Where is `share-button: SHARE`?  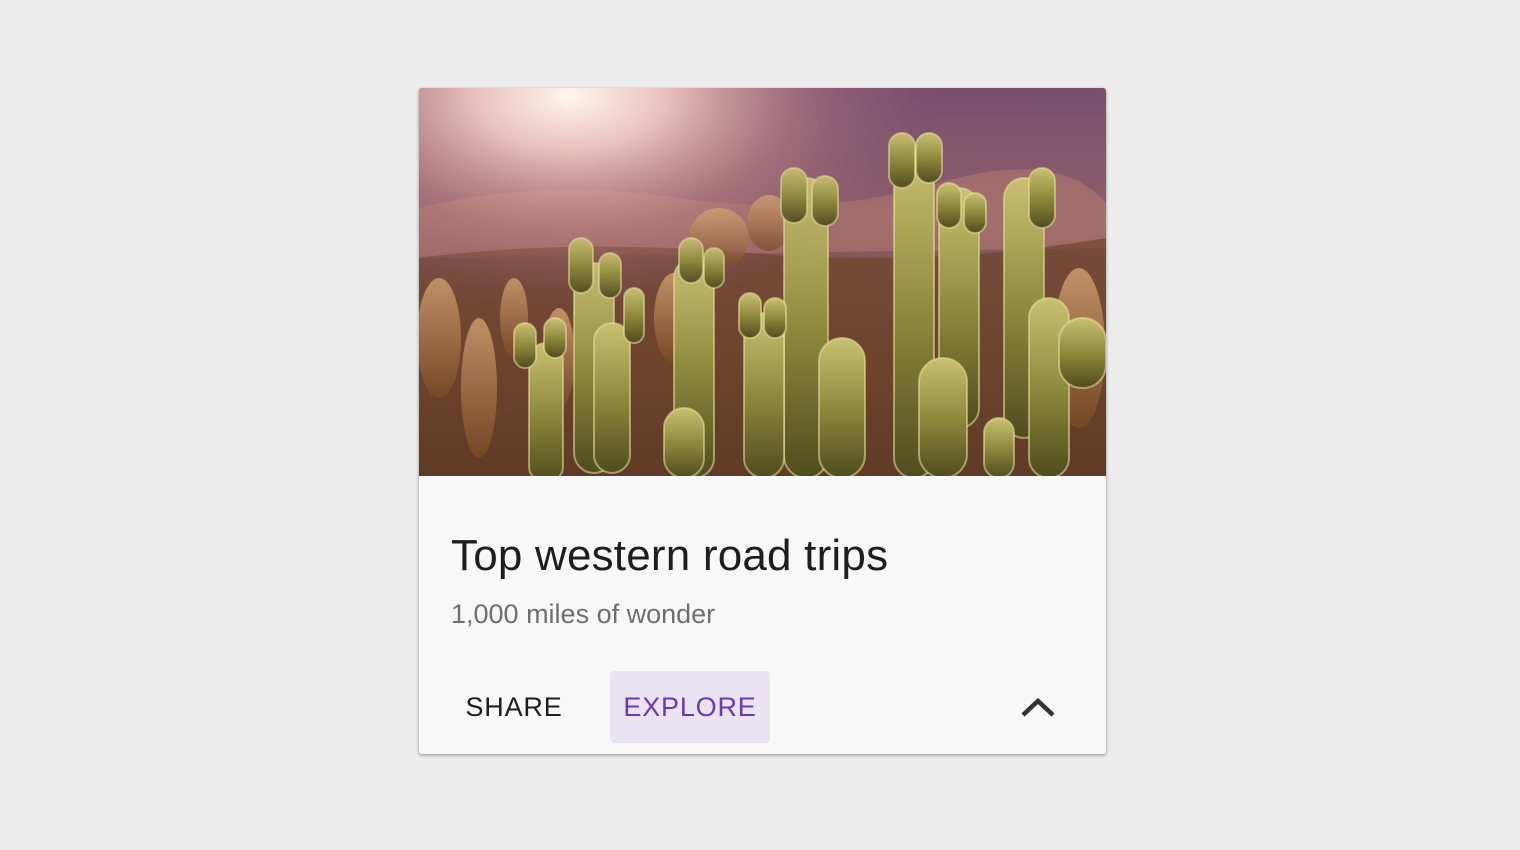 share-button: SHARE is located at coordinates (514, 707).